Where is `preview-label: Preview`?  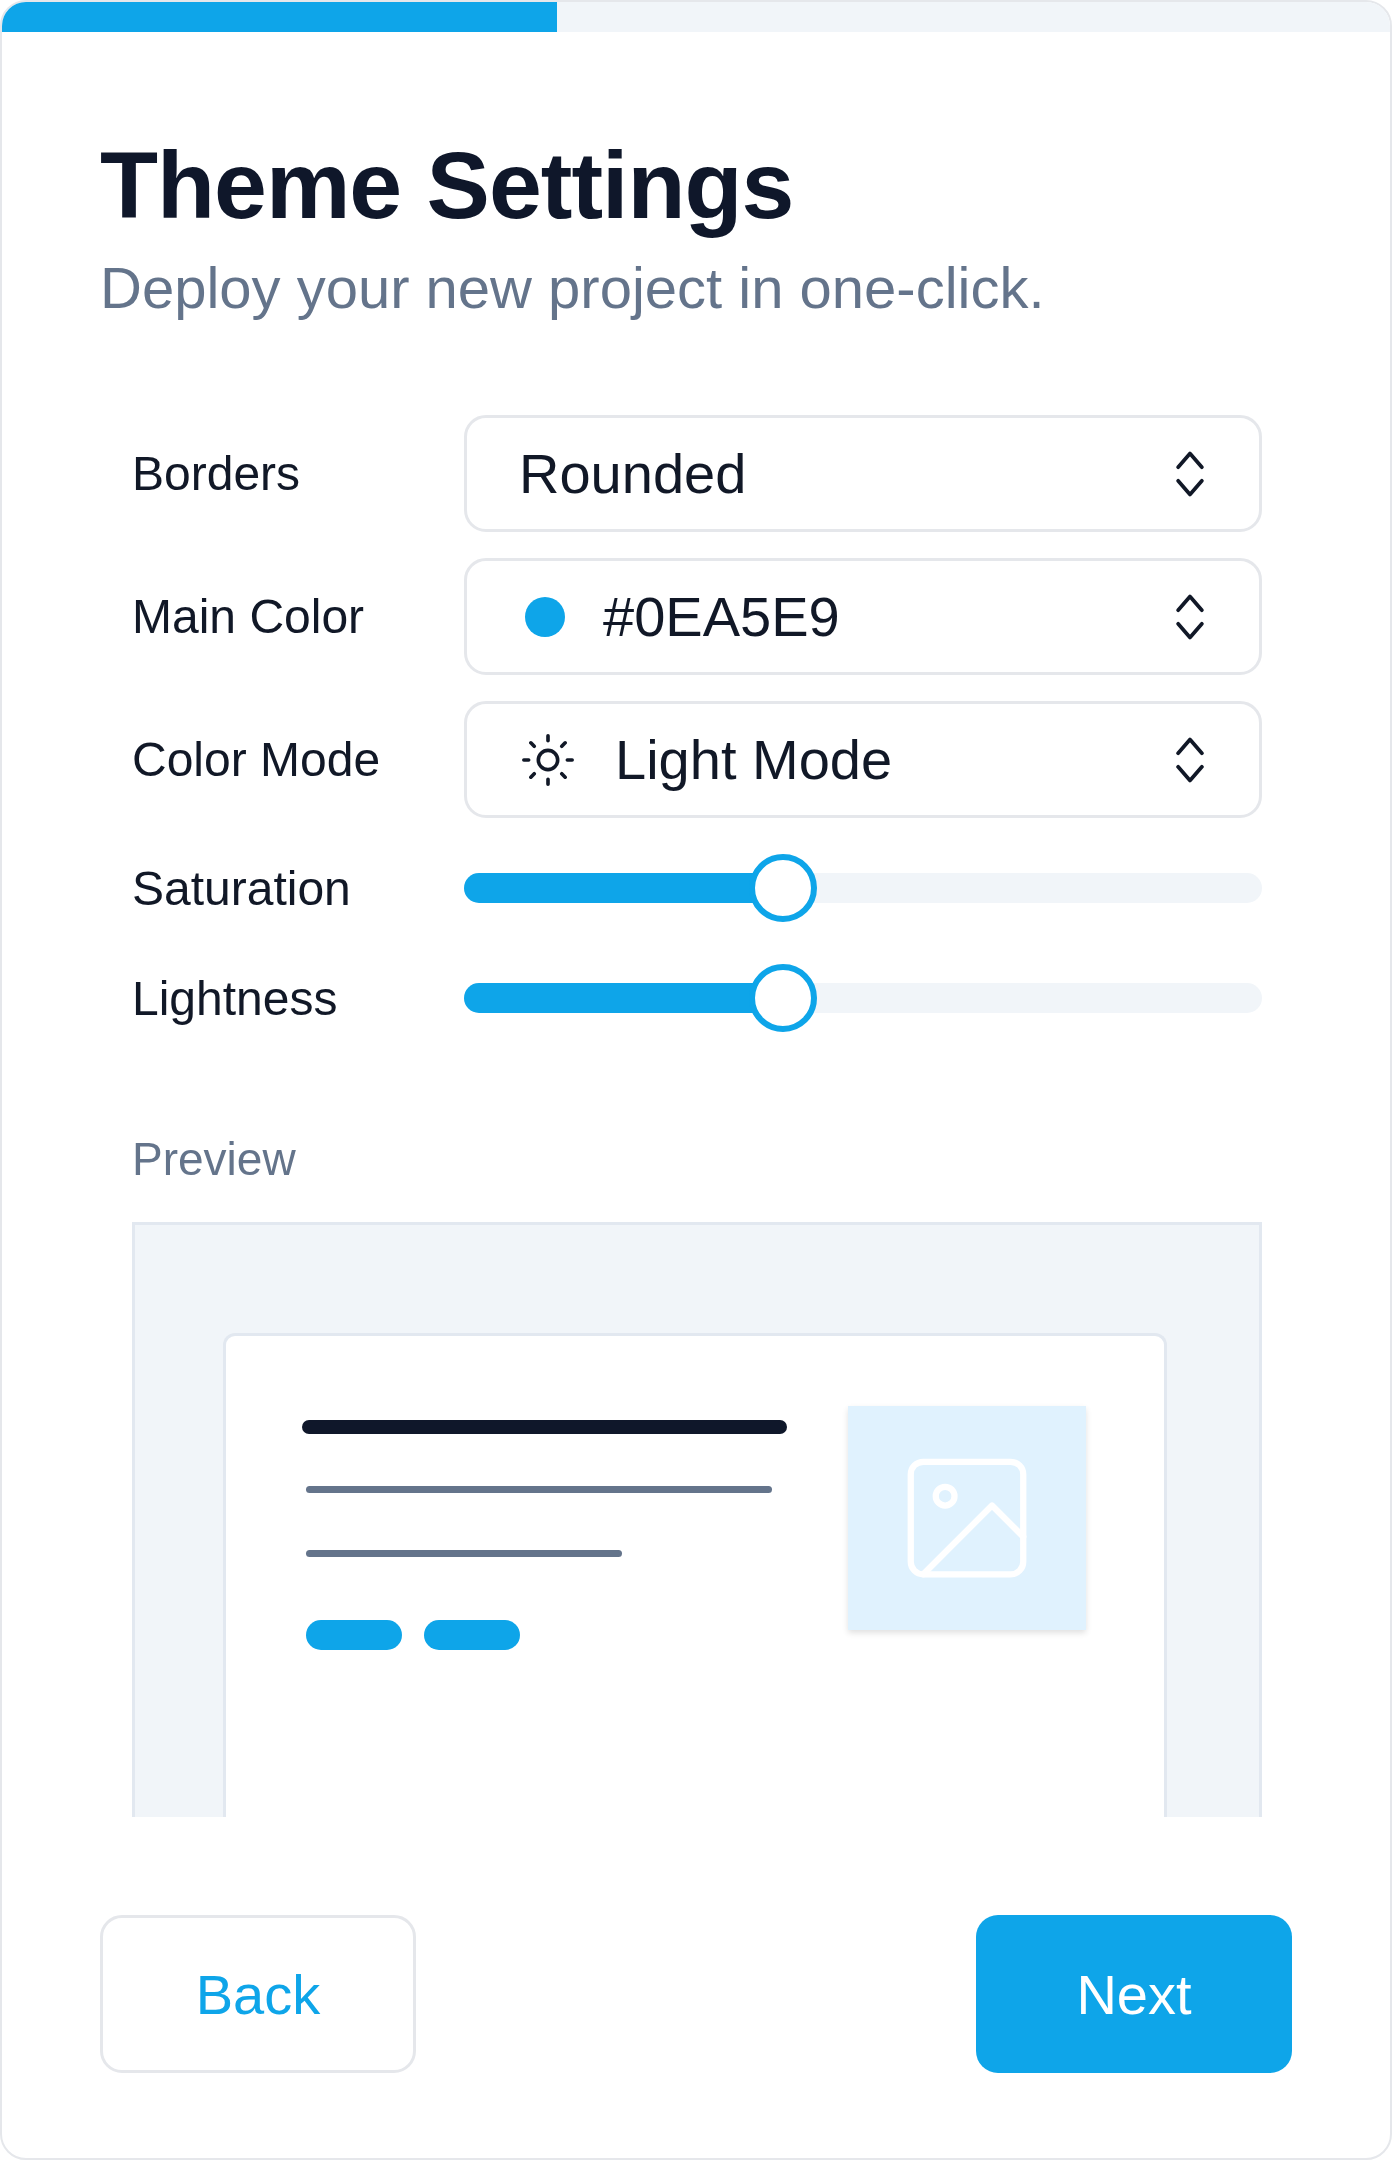
preview-label: Preview is located at coordinates (214, 1159).